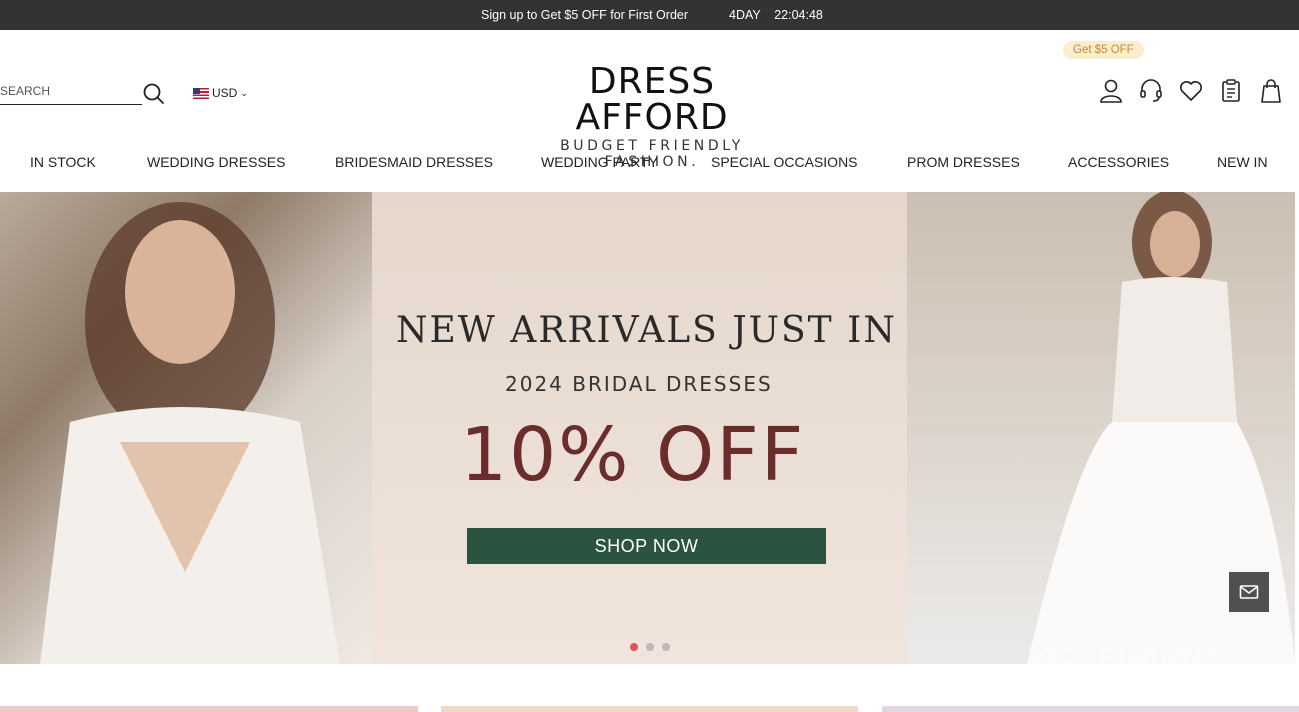 The width and height of the screenshot is (1299, 712). I want to click on nav-item-in-stock: IN STOCK, so click(63, 162).